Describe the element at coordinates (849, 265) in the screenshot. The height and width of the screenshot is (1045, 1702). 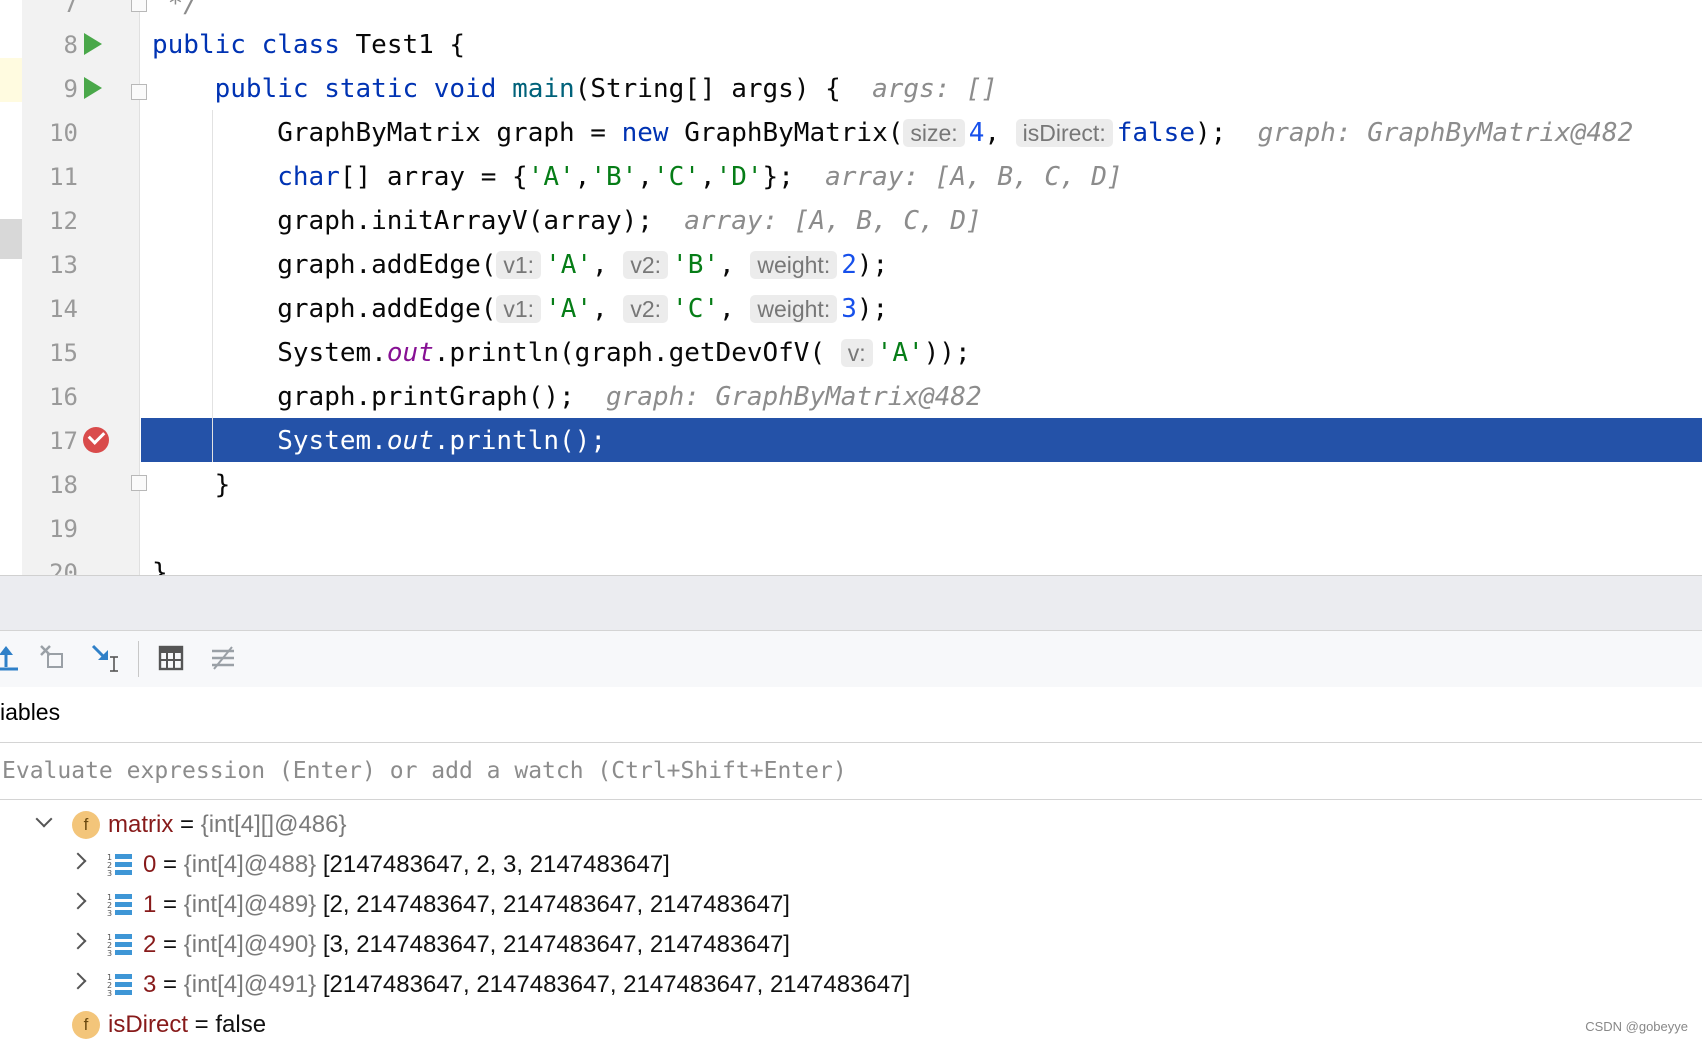
I see `number-literal: 2` at that location.